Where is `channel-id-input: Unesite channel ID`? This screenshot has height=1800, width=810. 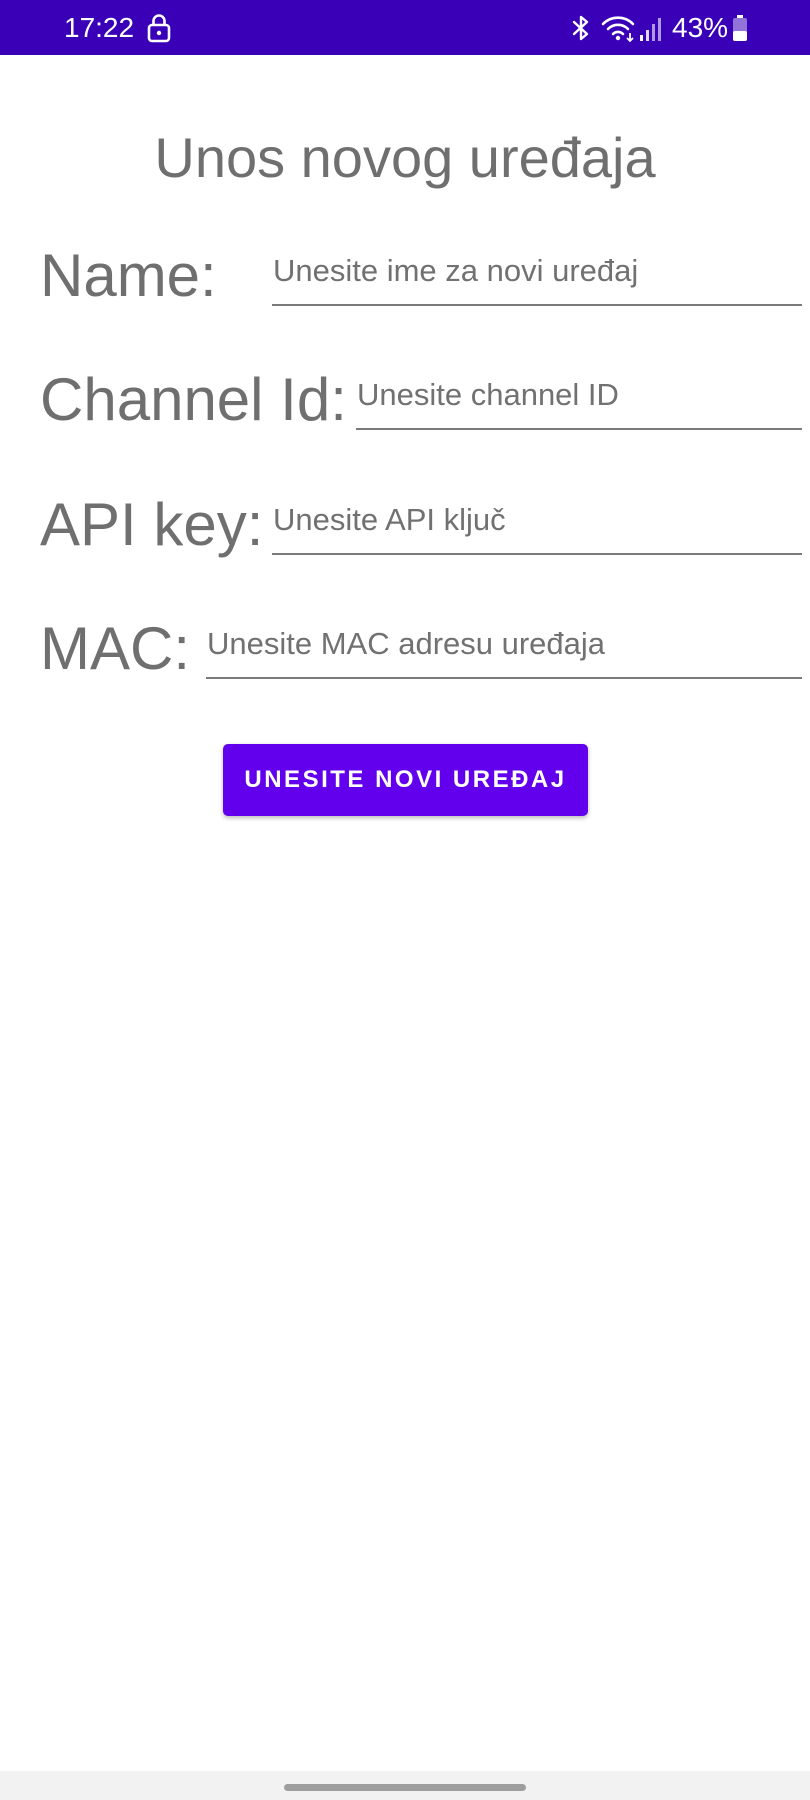 channel-id-input: Unesite channel ID is located at coordinates (579, 400).